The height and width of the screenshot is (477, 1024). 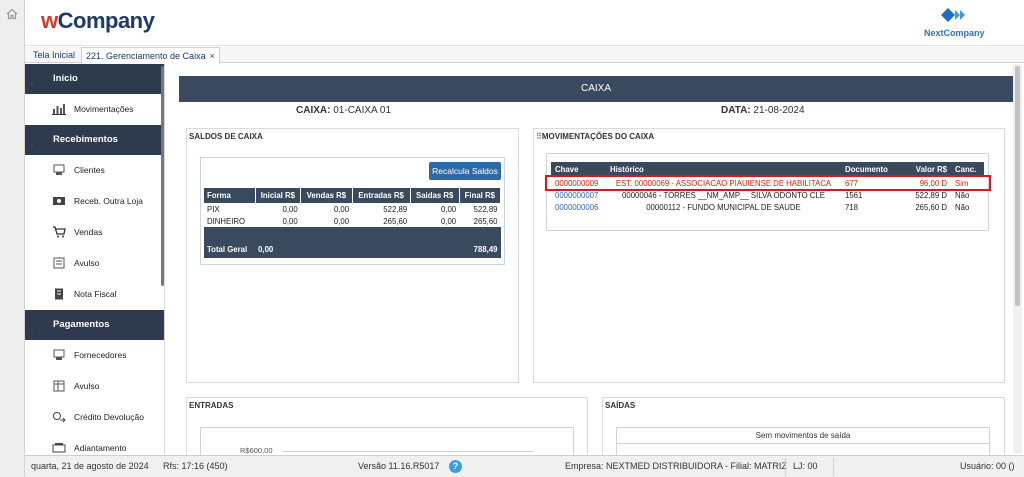 I want to click on total-row: Total Geral 0,00 788,49, so click(x=352, y=249).